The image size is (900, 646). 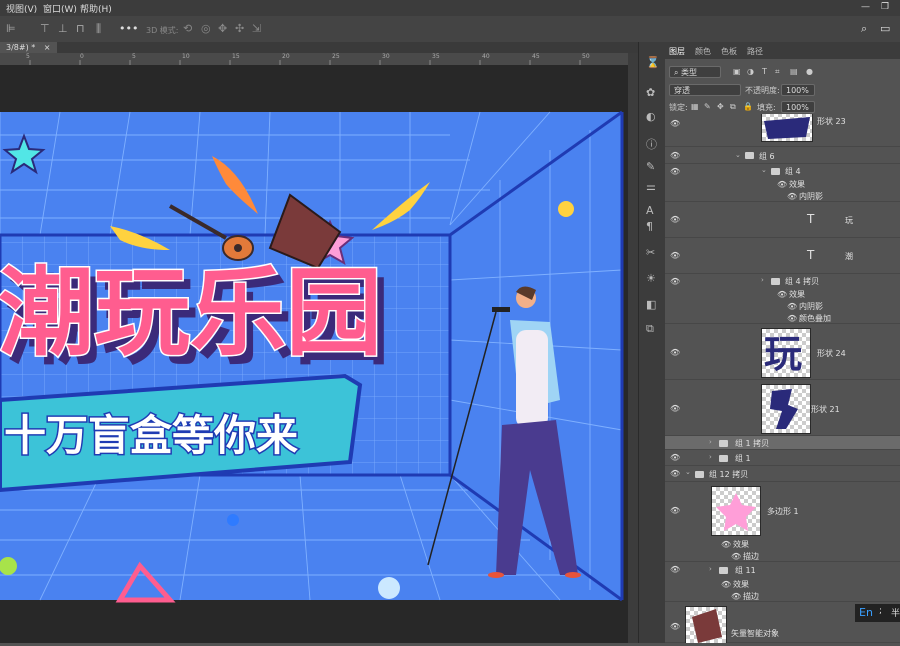 What do you see at coordinates (650, 166) in the screenshot?
I see `brush-icon: ✎` at bounding box center [650, 166].